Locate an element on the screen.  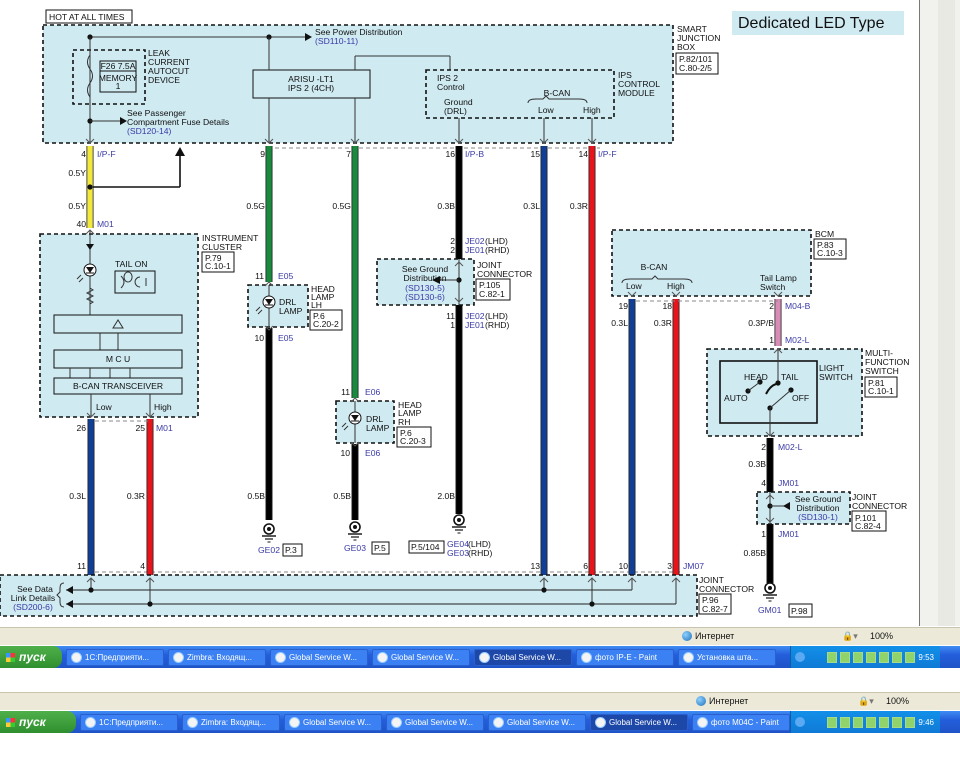
wires-w2-pin-top-label: 9 is located at coordinates (262, 154).